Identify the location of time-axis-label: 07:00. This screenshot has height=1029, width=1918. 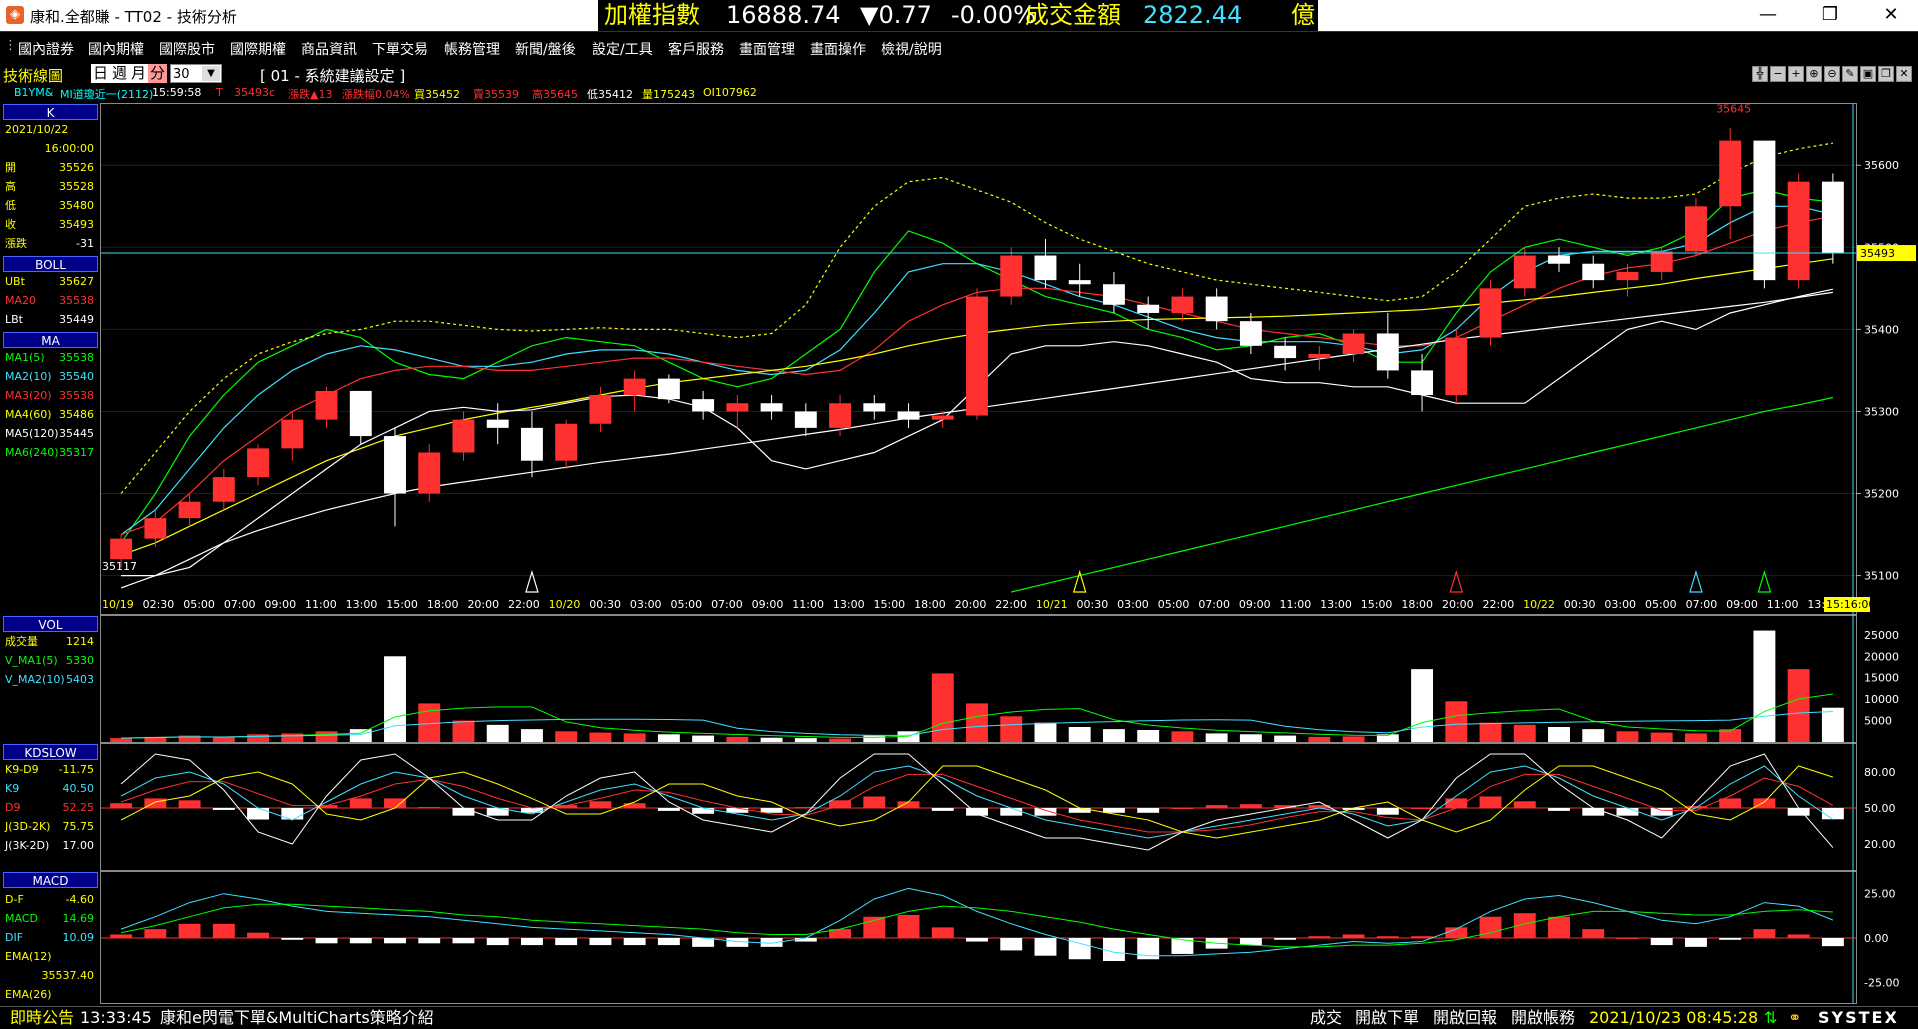
(1214, 604).